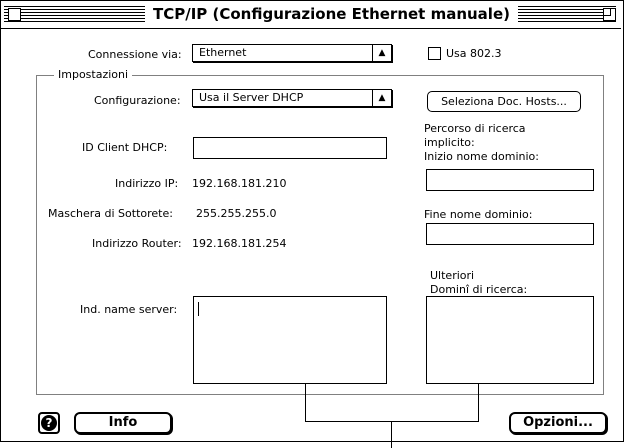  What do you see at coordinates (609, 14) in the screenshot?
I see `zoom-box-icon` at bounding box center [609, 14].